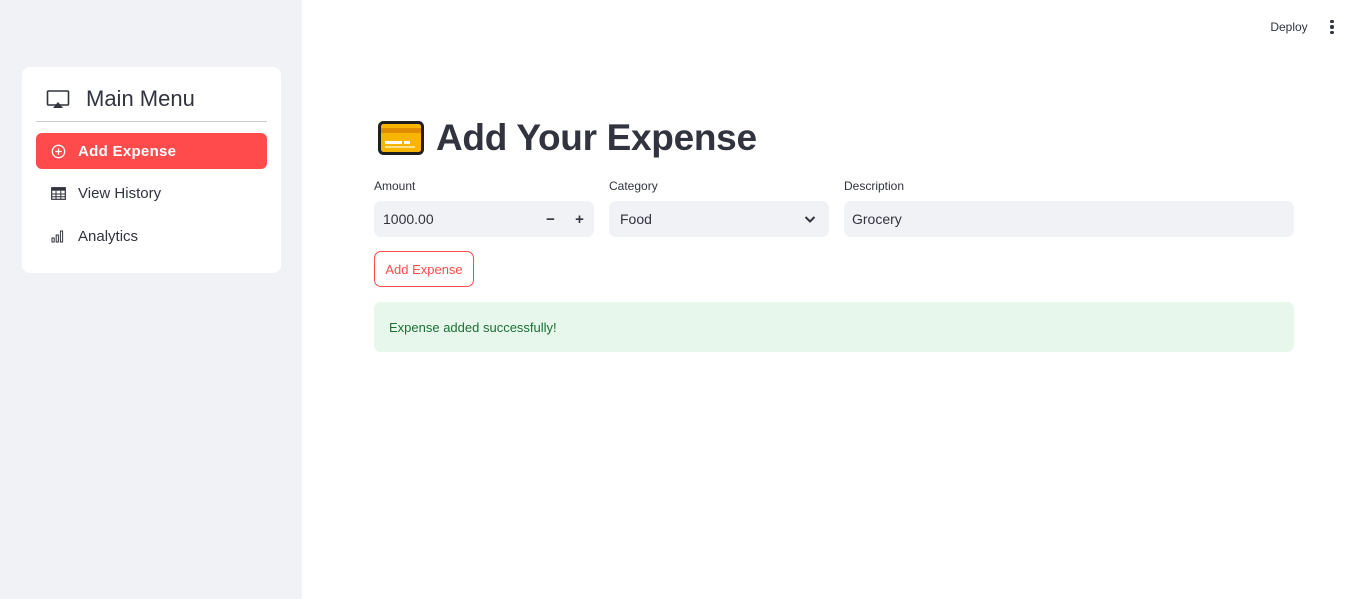 This screenshot has height=599, width=1366. I want to click on amount-input: 1000.00 − +, so click(484, 219).